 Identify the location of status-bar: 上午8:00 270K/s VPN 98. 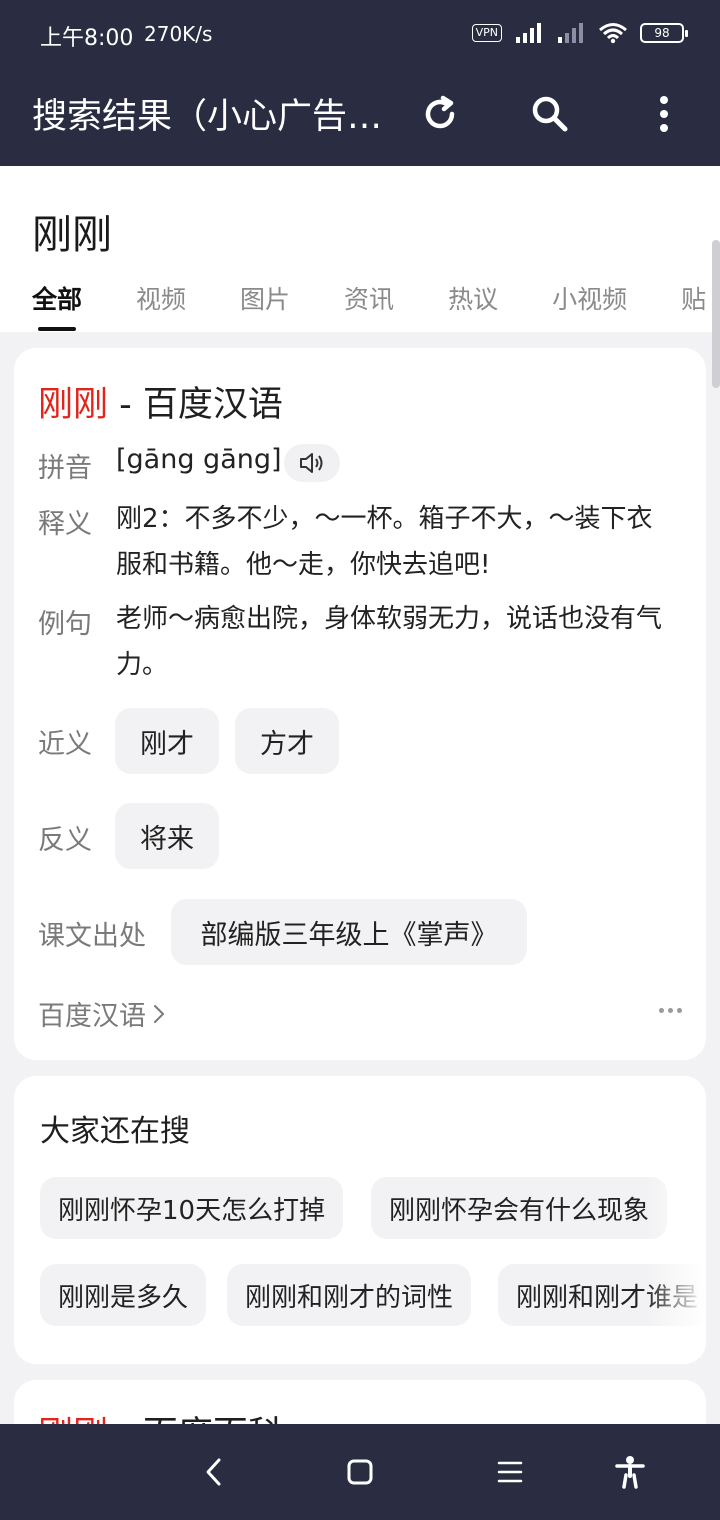
(360, 34).